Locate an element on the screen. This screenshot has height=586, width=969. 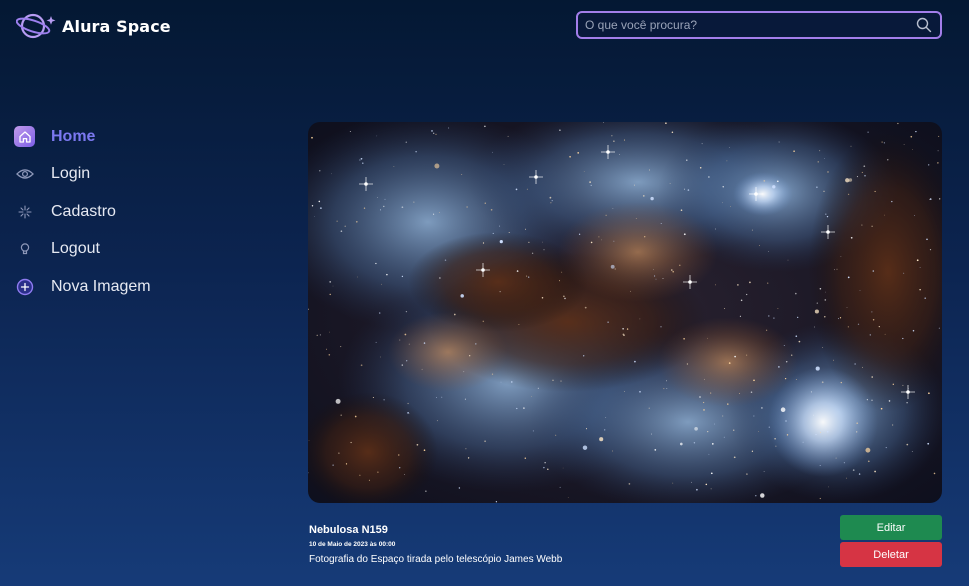
sidebar-item-home: Home is located at coordinates (82, 137).